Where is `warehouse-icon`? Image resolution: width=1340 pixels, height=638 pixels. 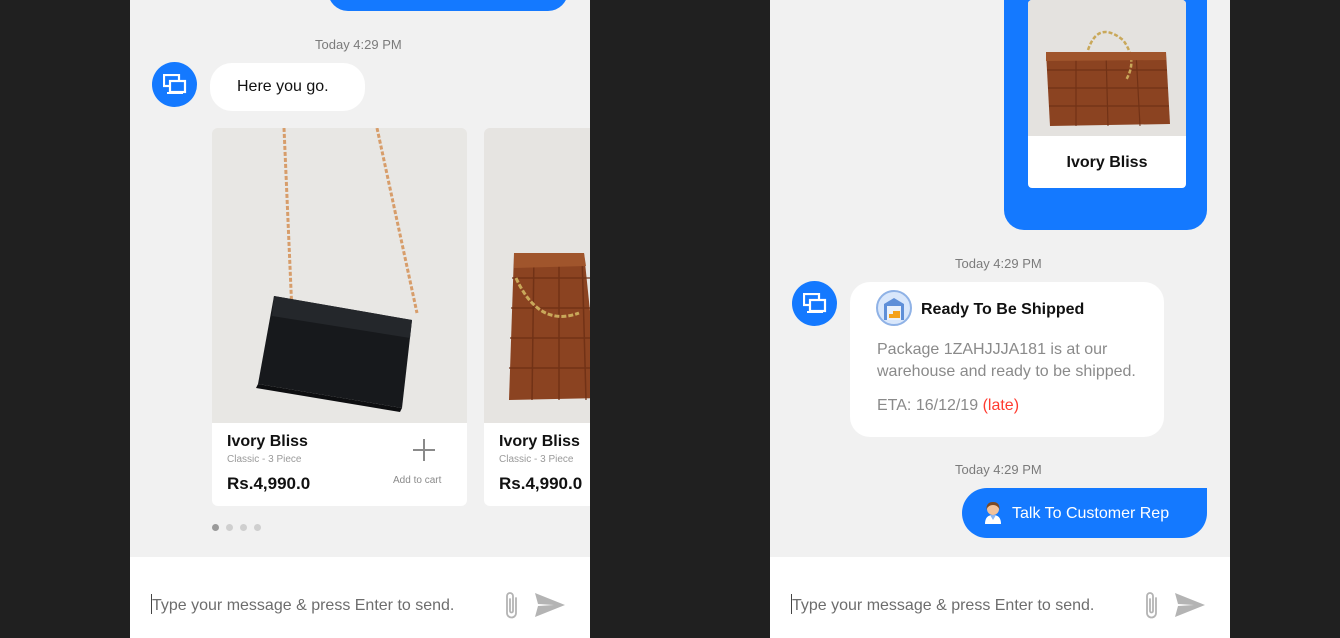
warehouse-icon is located at coordinates (894, 308).